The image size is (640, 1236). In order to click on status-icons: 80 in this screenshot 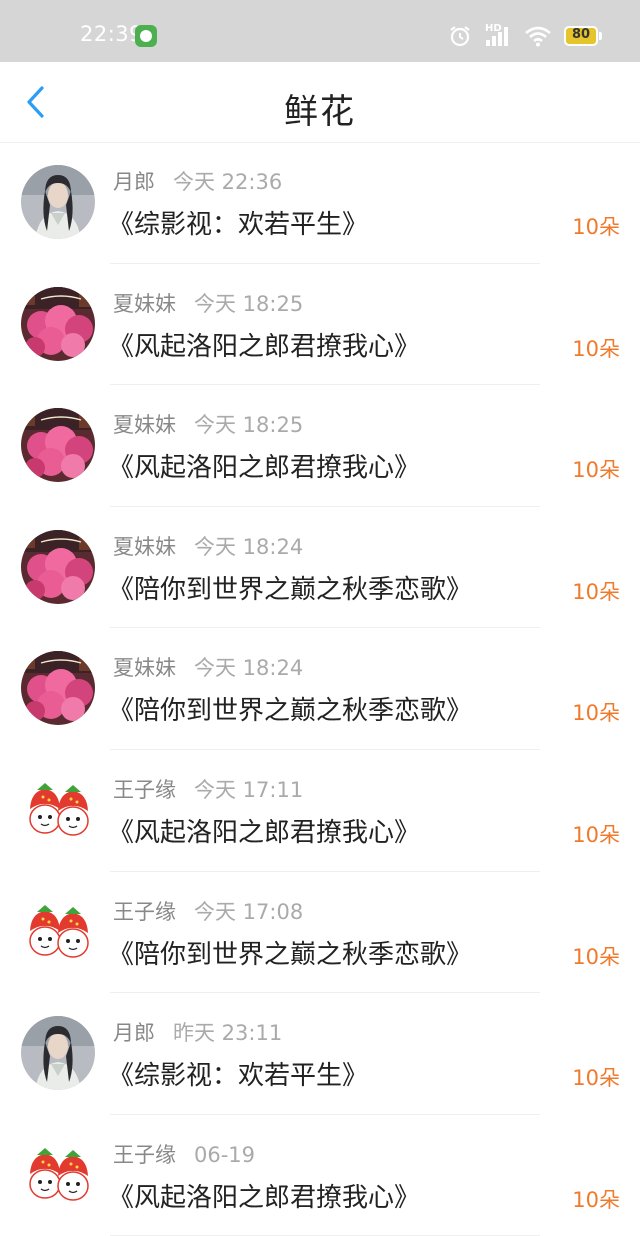, I will do `click(525, 36)`.